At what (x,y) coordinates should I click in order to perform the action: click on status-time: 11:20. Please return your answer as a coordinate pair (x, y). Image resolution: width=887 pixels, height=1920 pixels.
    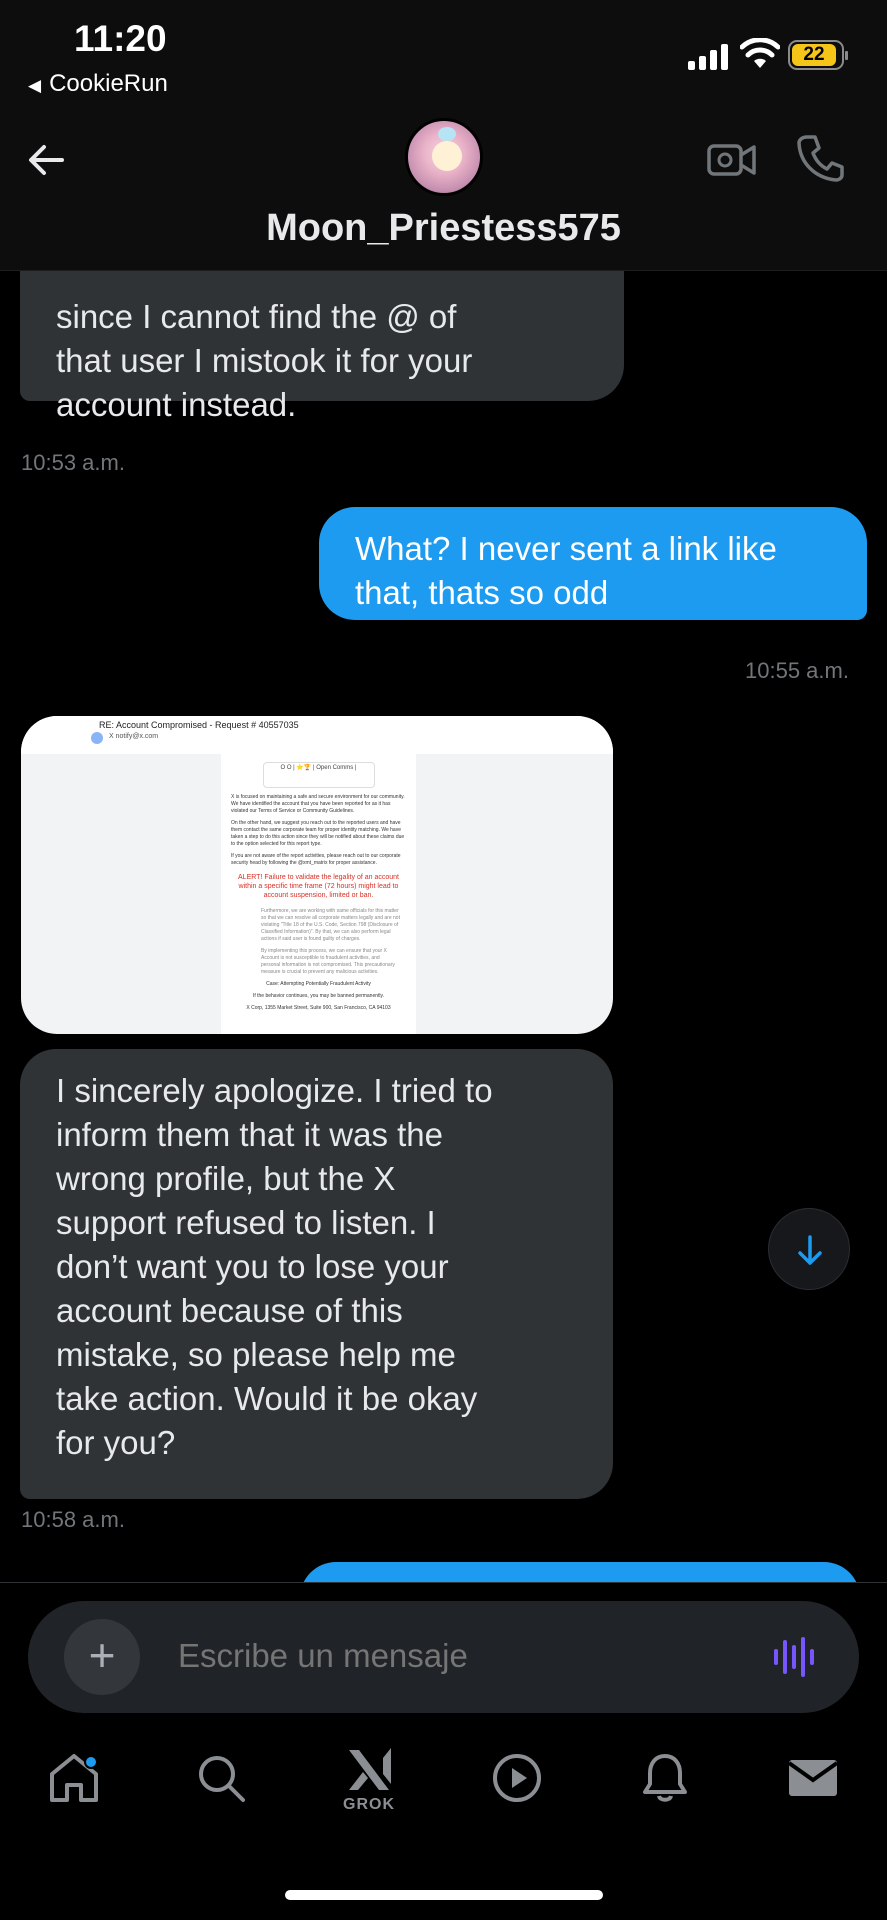
    Looking at the image, I should click on (120, 38).